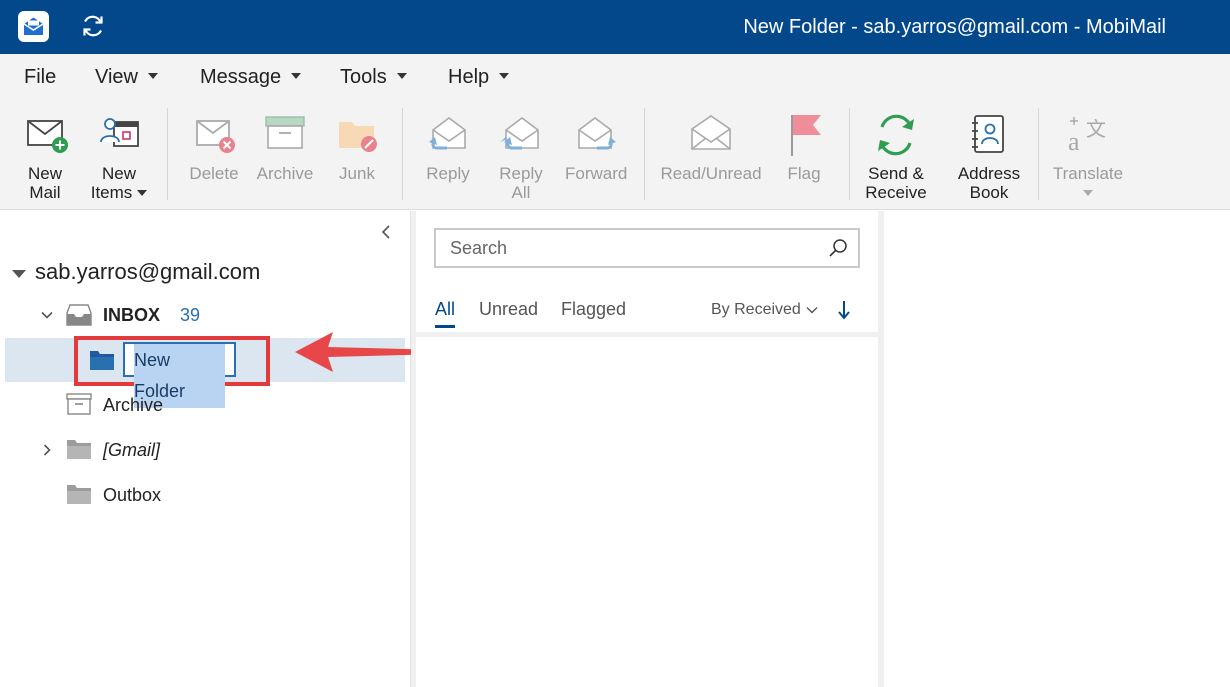 Image resolution: width=1230 pixels, height=687 pixels. What do you see at coordinates (447, 133) in the screenshot?
I see `reply-icon` at bounding box center [447, 133].